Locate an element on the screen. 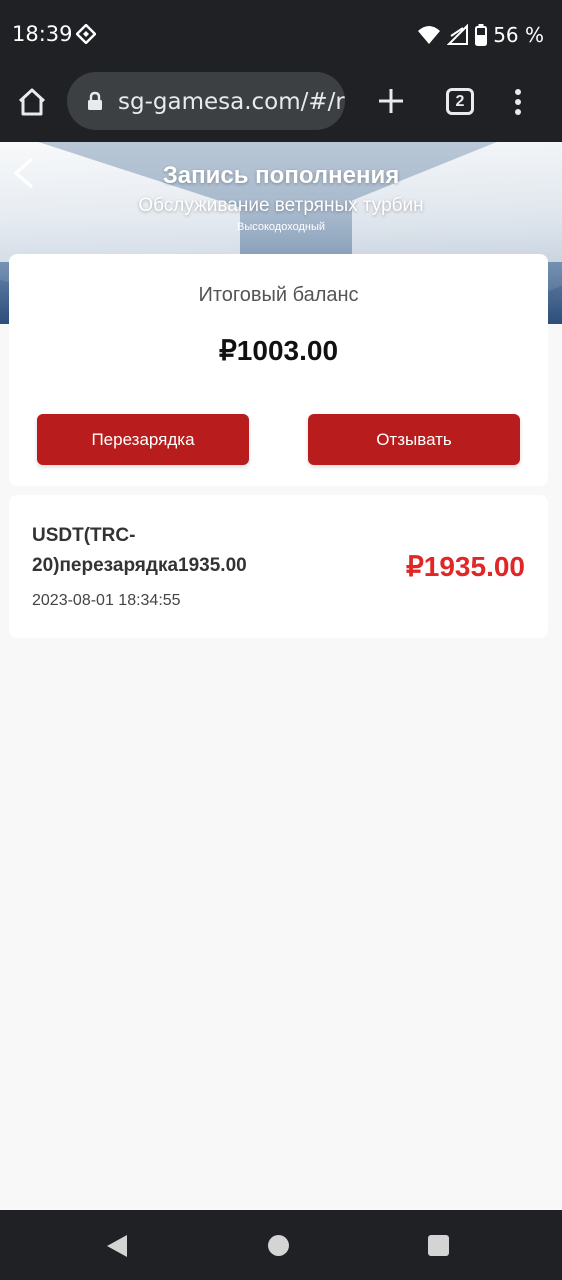 Image resolution: width=562 pixels, height=1280 pixels. page-tagline: Высокодоходный is located at coordinates (280, 227).